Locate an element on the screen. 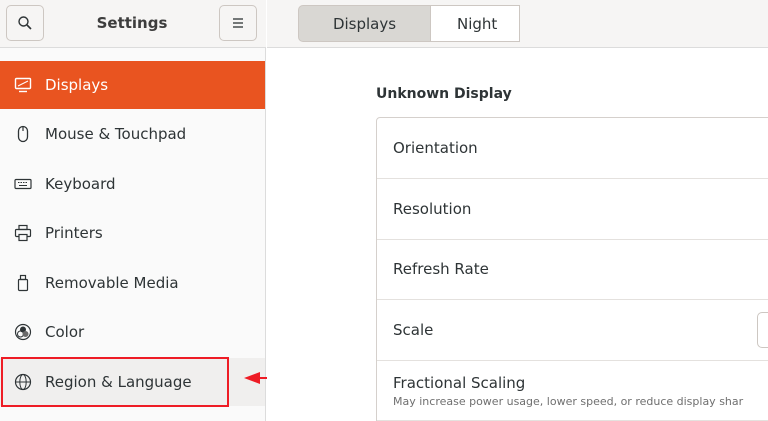 Image resolution: width=768 pixels, height=421 pixels. tab-displays: Displays is located at coordinates (364, 23).